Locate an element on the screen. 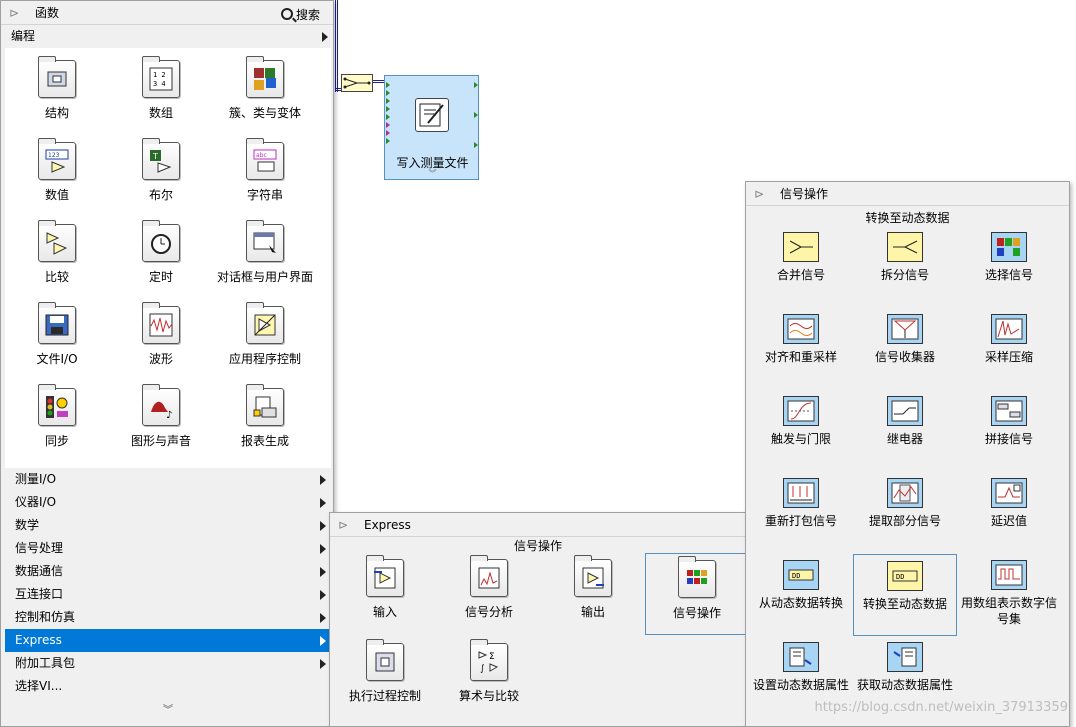 This screenshot has width=1076, height=727. signal-item: DD 从动态数据转换 is located at coordinates (801, 585).